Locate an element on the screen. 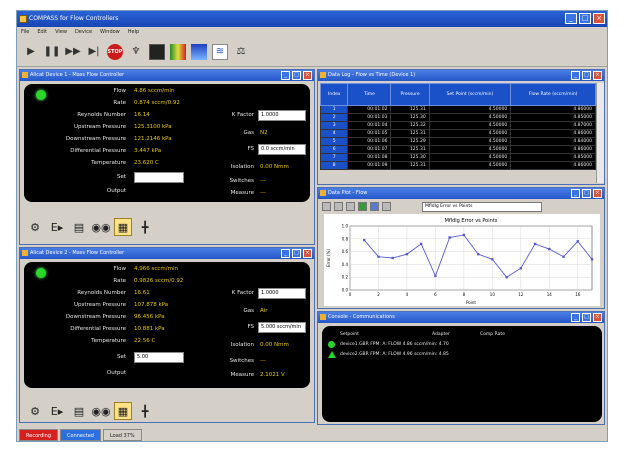 The image size is (624, 464). datalog-close-button: × is located at coordinates (597, 75).